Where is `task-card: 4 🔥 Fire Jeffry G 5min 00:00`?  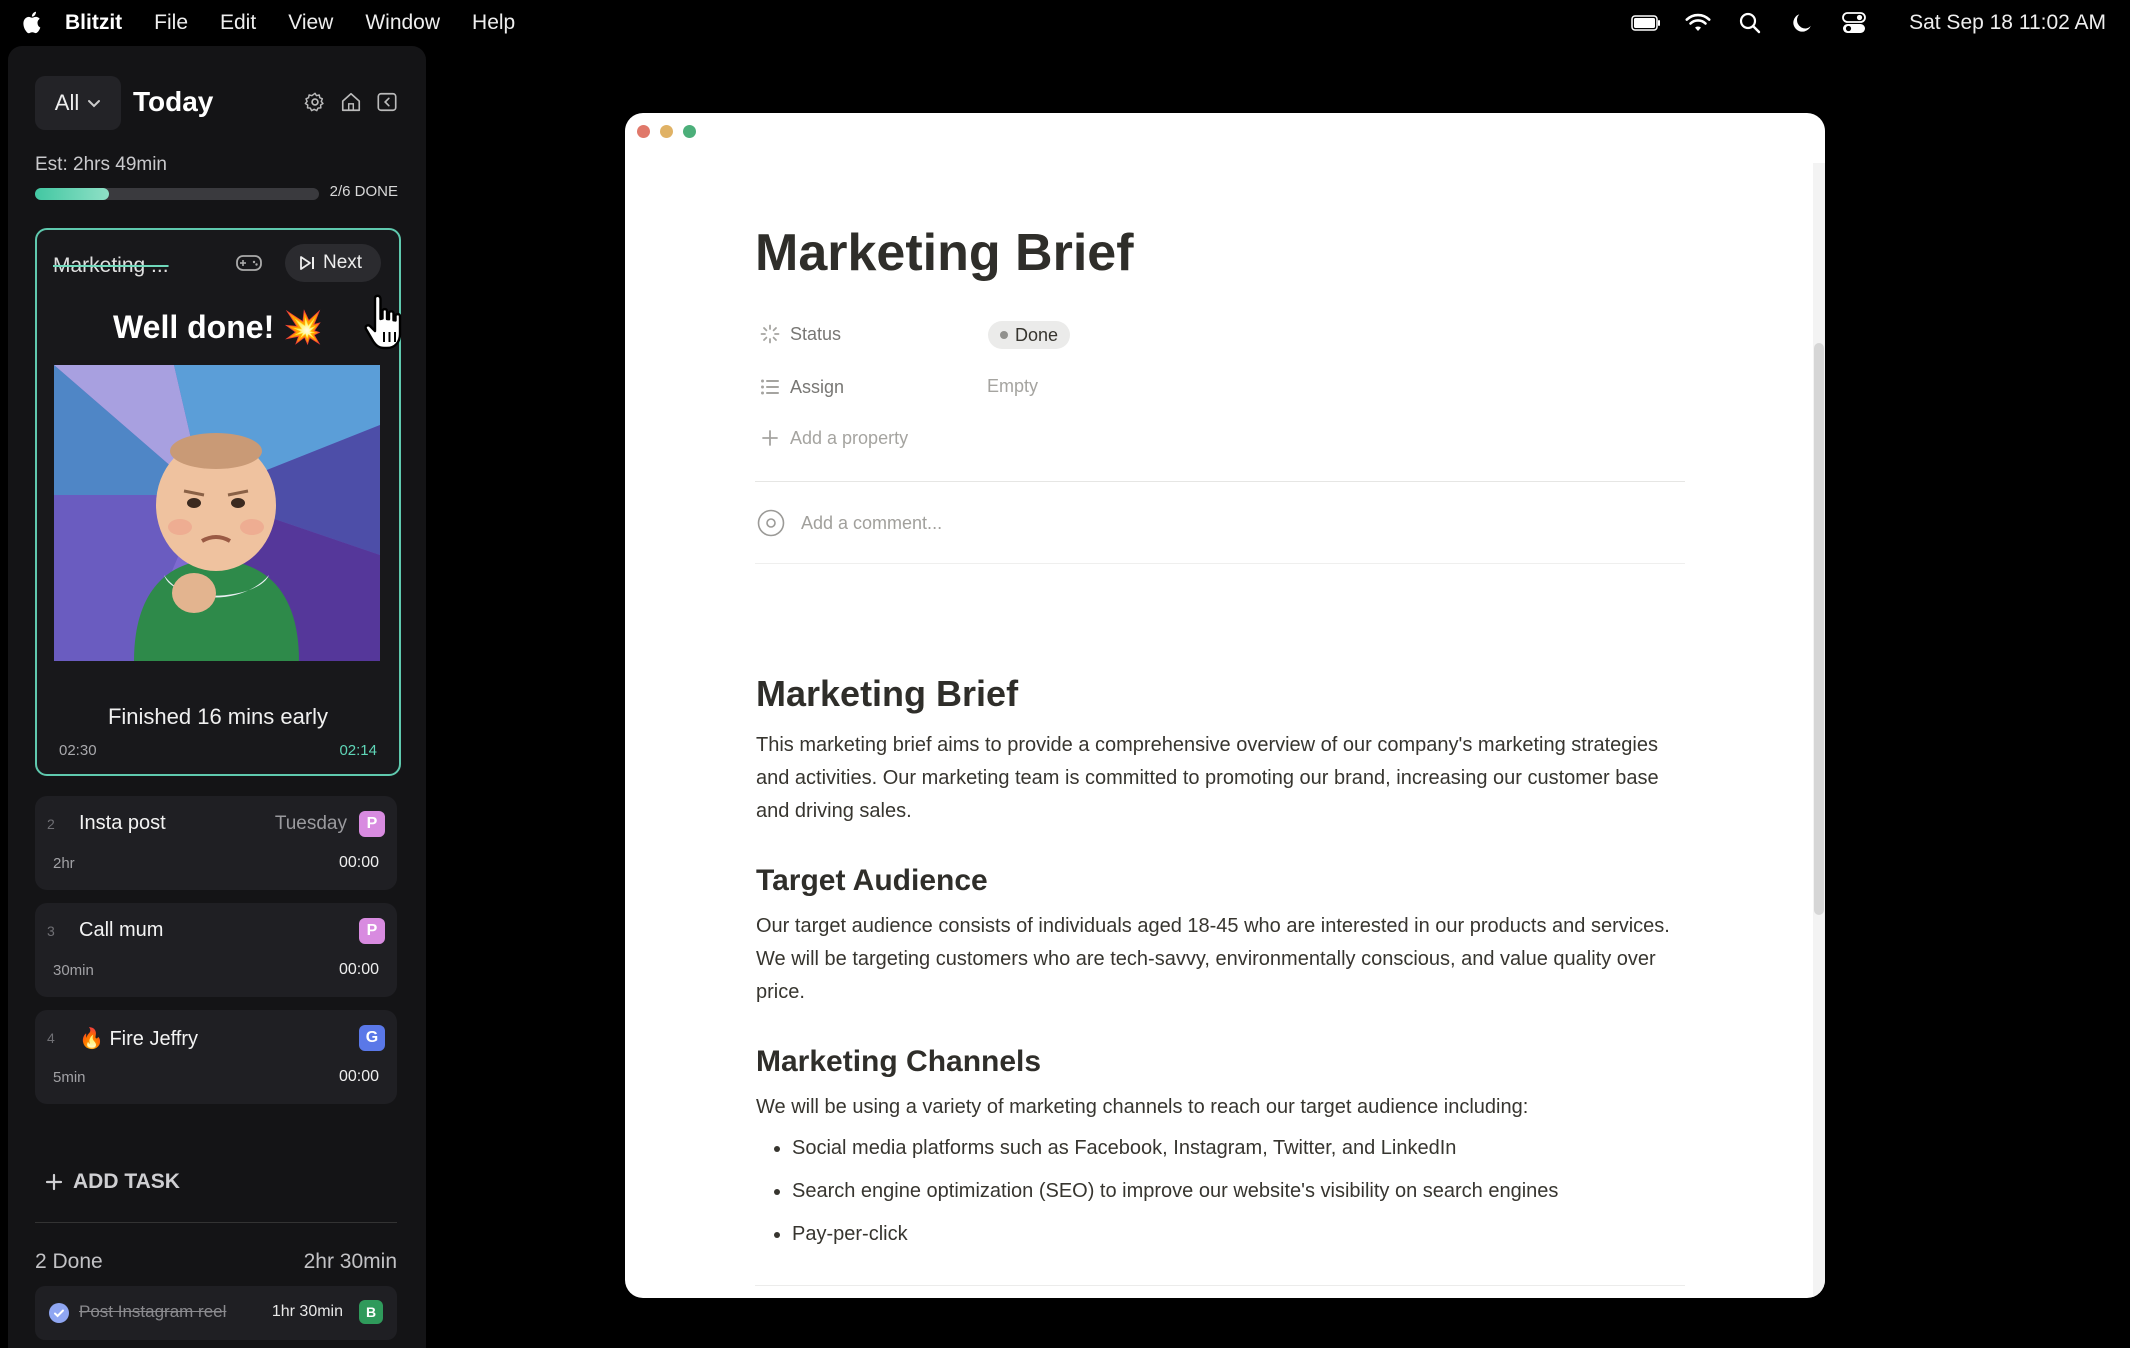
task-card: 4 🔥 Fire Jeffry G 5min 00:00 is located at coordinates (216, 1057).